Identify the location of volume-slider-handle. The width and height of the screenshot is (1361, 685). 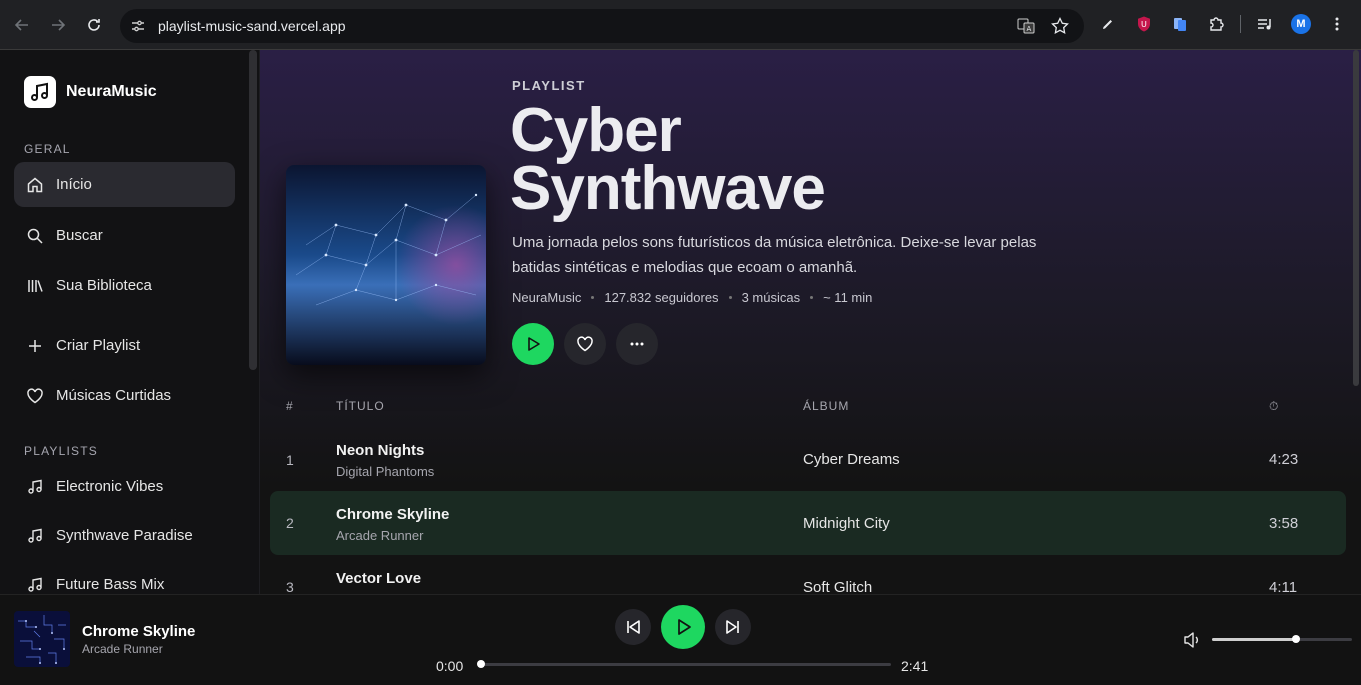
(1296, 639).